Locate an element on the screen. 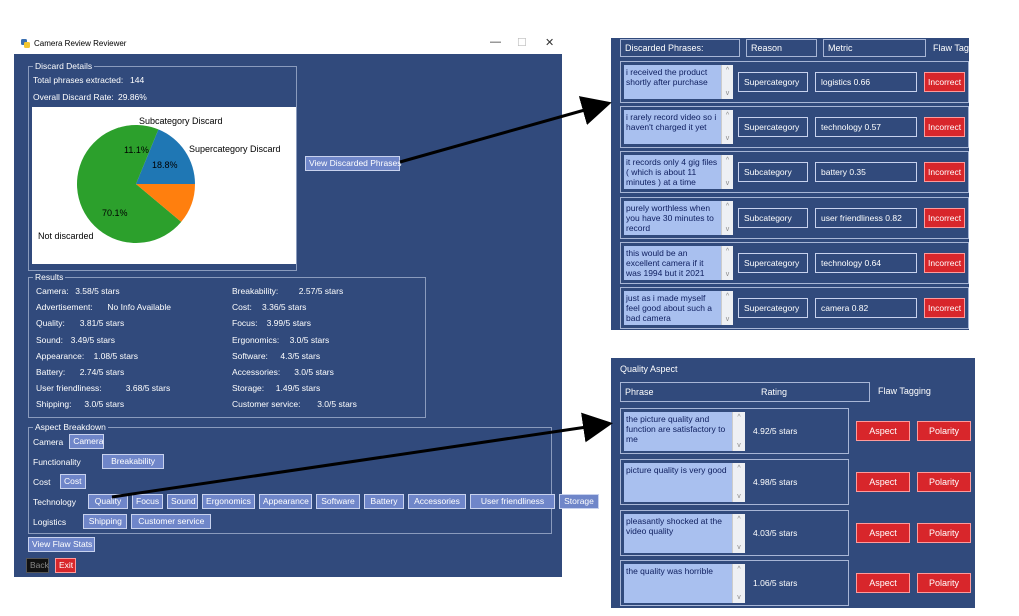 The image size is (1019, 616). arrow-to-quality is located at coordinates (362, 455).